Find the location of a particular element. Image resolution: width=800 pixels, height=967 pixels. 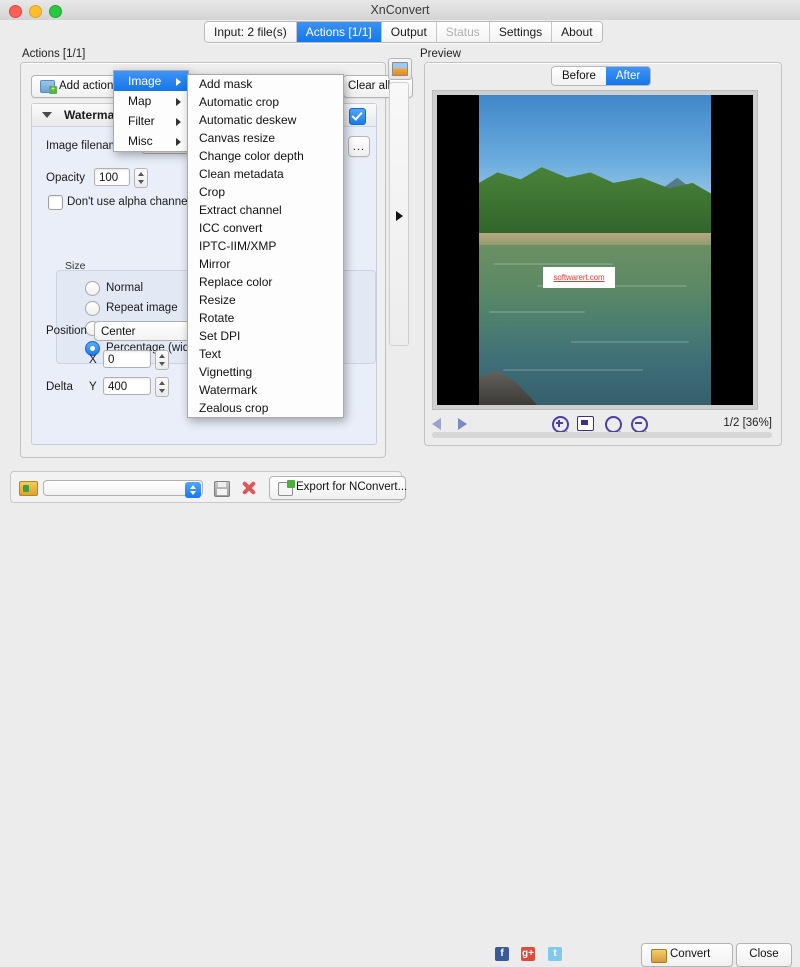

submenu-item-extract-channel: Extract channel is located at coordinates (265, 210).